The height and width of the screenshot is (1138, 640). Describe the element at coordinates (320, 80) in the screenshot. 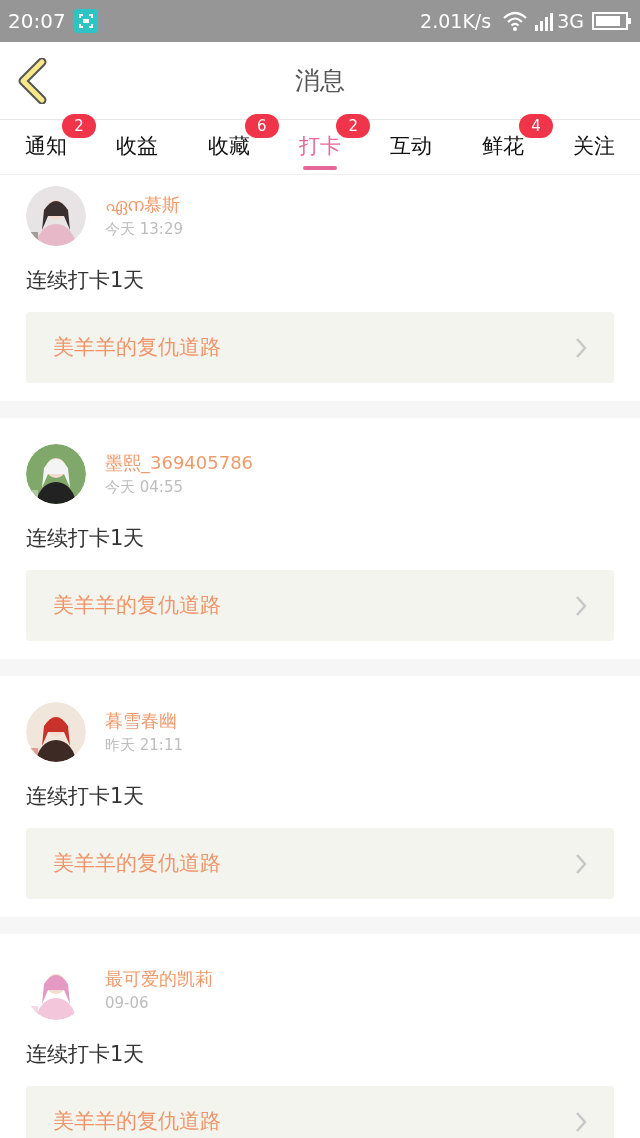

I see `page-title: 消息` at that location.